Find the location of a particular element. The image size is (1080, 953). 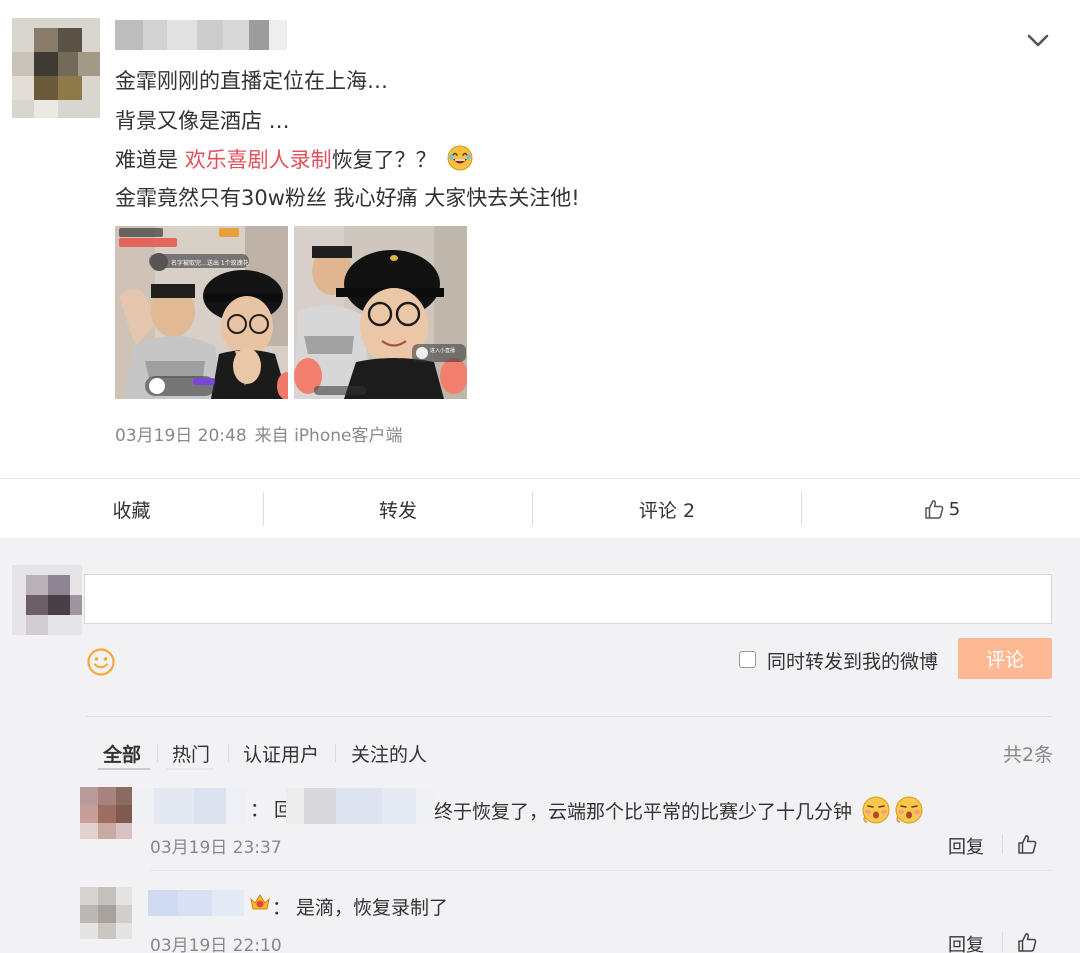

submit-comment-button: 评论 is located at coordinates (1005, 658).